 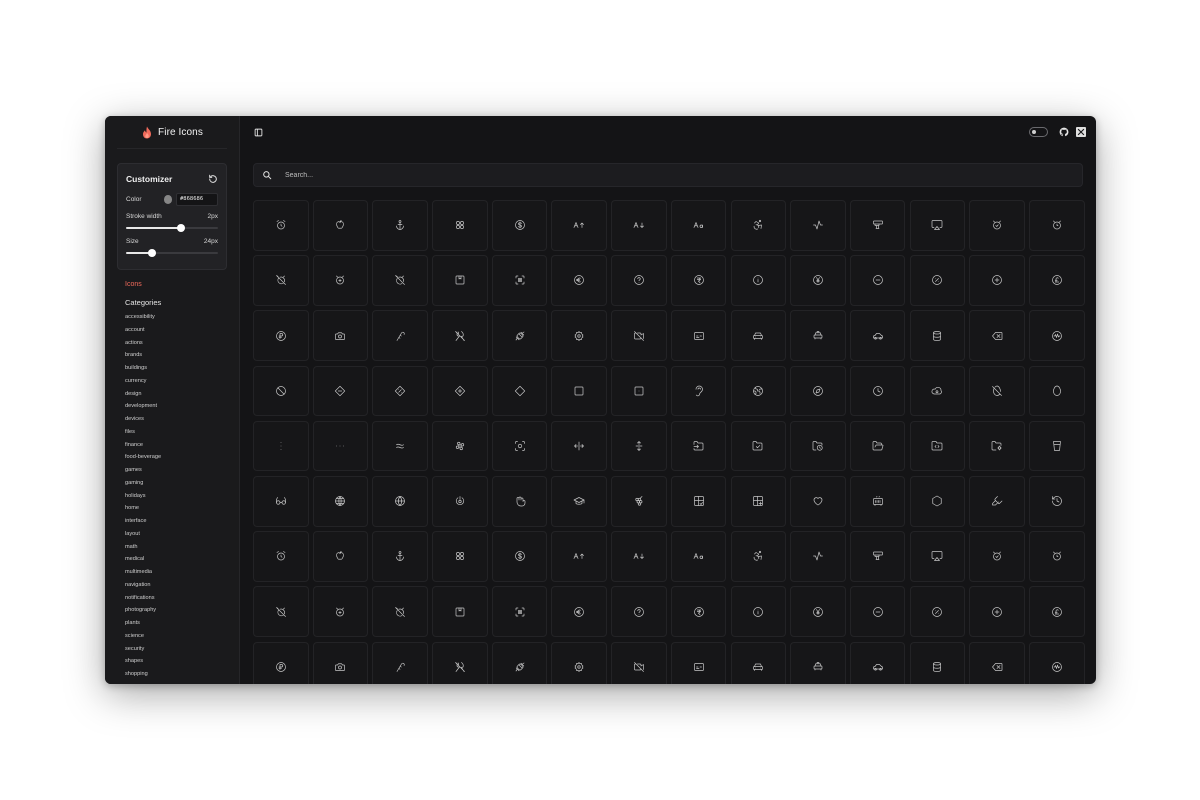 I want to click on category-buildings: buildings, so click(x=178, y=370).